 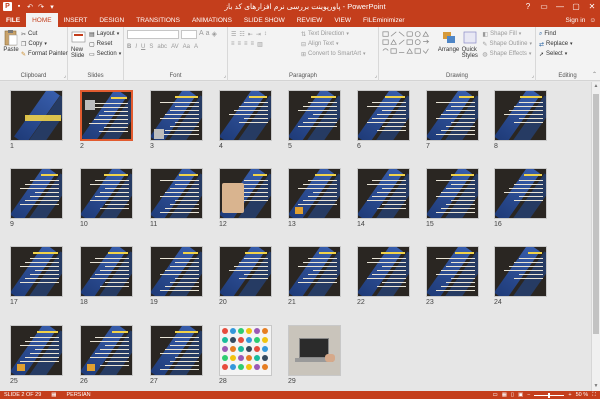 I want to click on clear-format-icon: ◈, so click(x=214, y=34).